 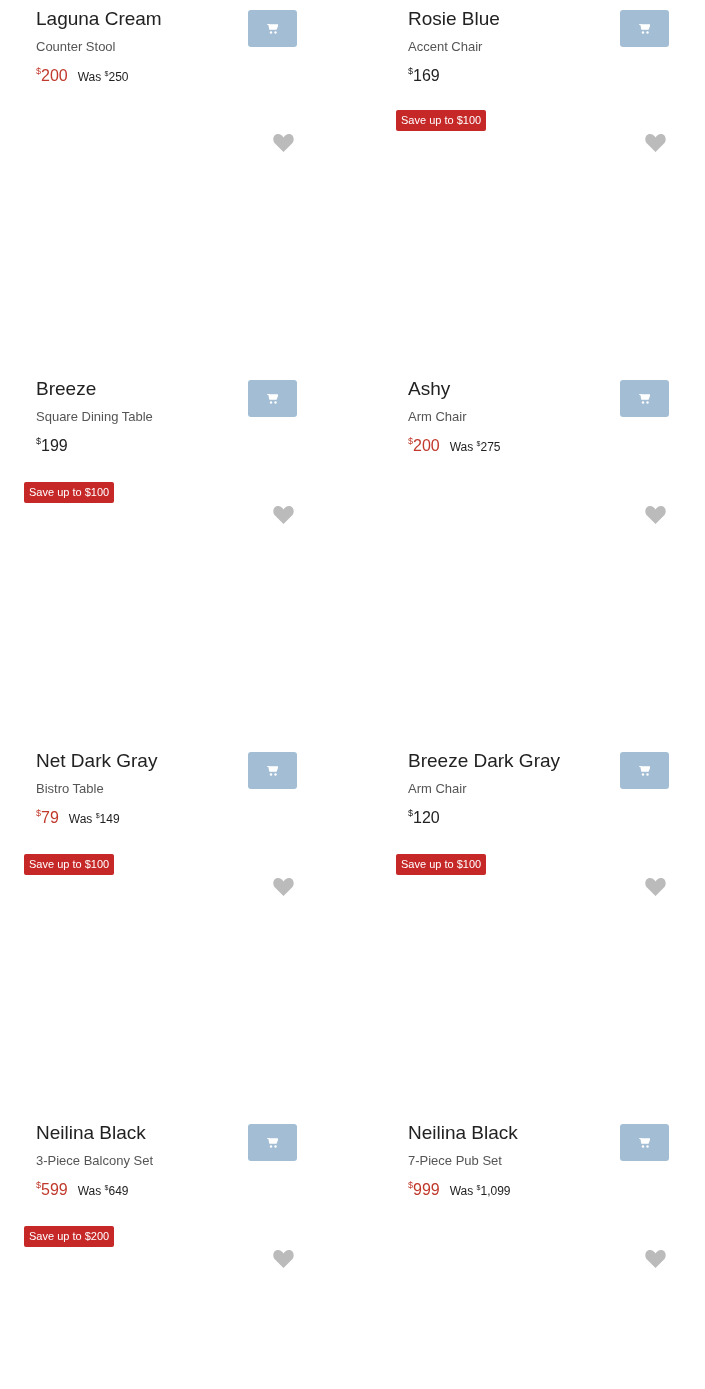 I want to click on product-type: Bistro Table, so click(x=70, y=788).